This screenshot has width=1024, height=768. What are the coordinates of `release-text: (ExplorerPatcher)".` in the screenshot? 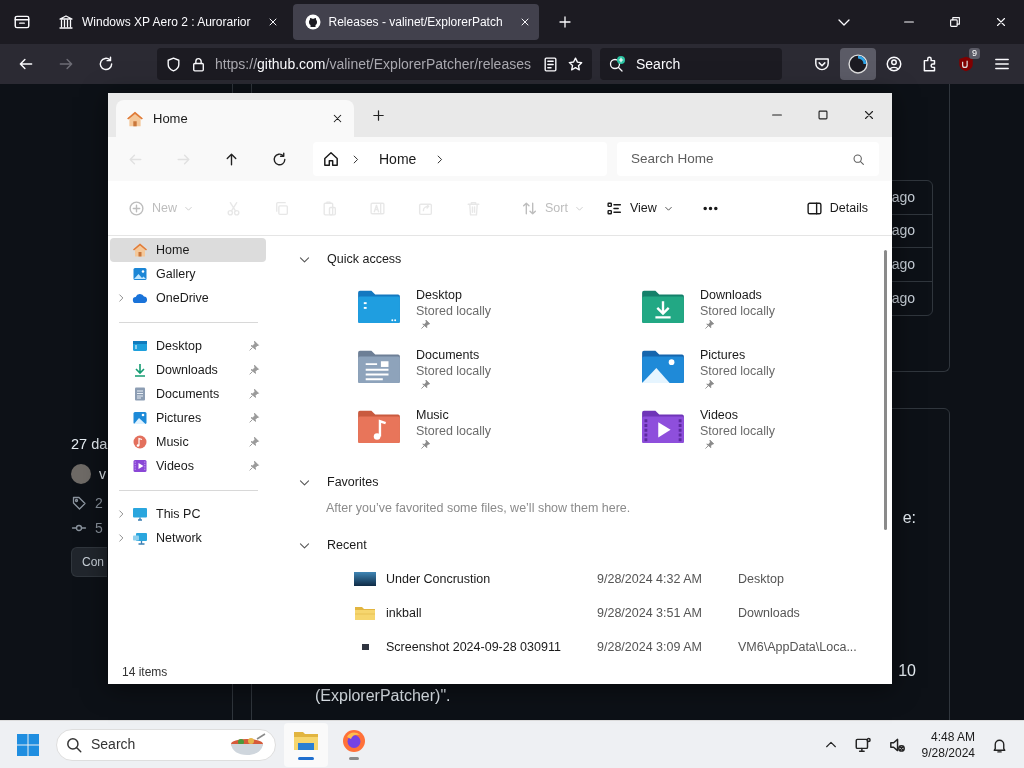 It's located at (383, 695).